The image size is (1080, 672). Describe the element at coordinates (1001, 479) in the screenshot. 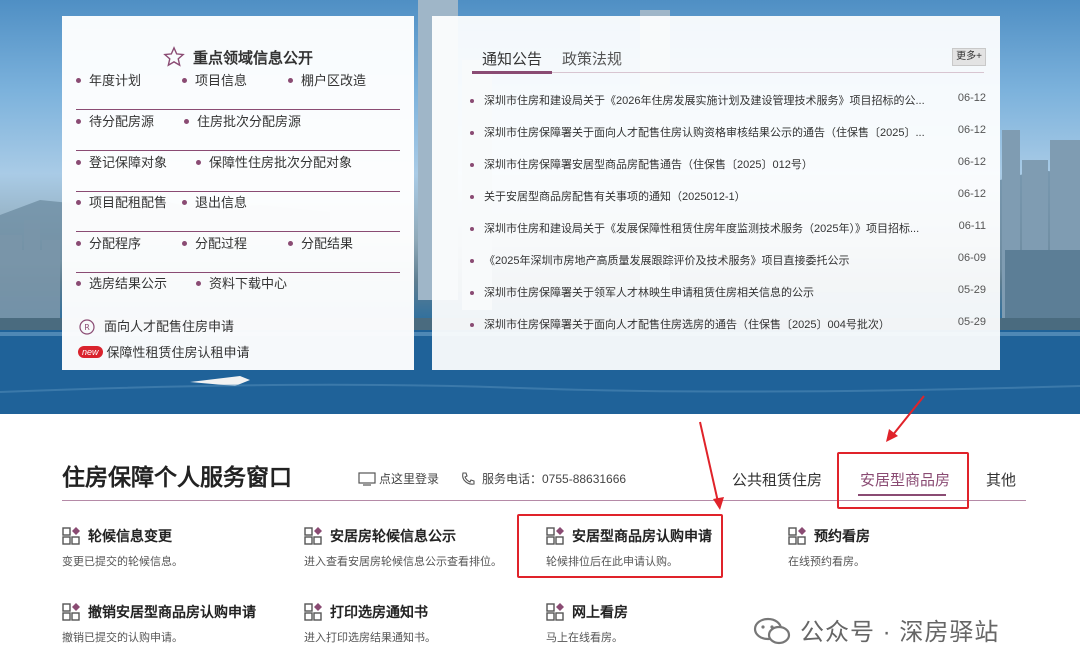

I see `tab-other: 其他` at that location.